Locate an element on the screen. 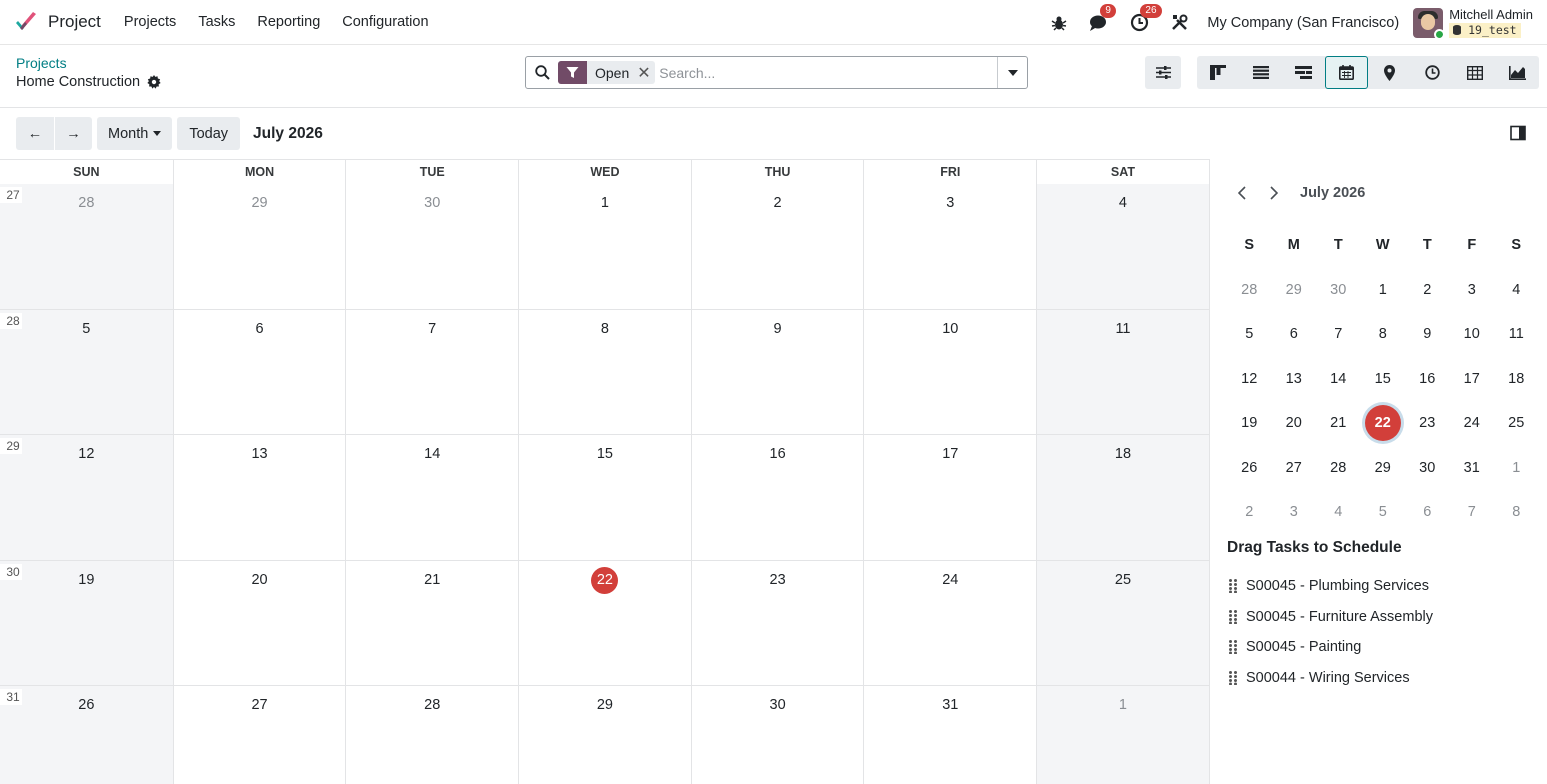 This screenshot has width=1547, height=784. company-switcher: My Company (San Francisco) is located at coordinates (1303, 23).